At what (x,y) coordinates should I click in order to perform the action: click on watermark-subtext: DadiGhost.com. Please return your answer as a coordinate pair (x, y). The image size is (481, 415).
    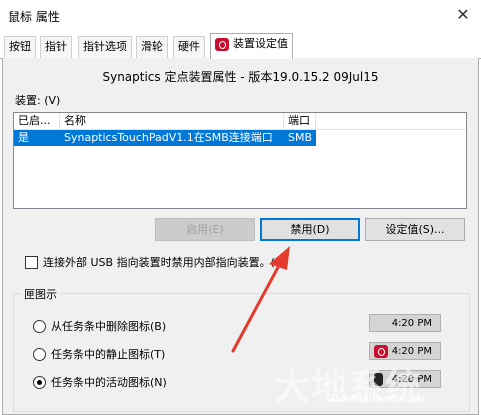
    Looking at the image, I should click on (378, 398).